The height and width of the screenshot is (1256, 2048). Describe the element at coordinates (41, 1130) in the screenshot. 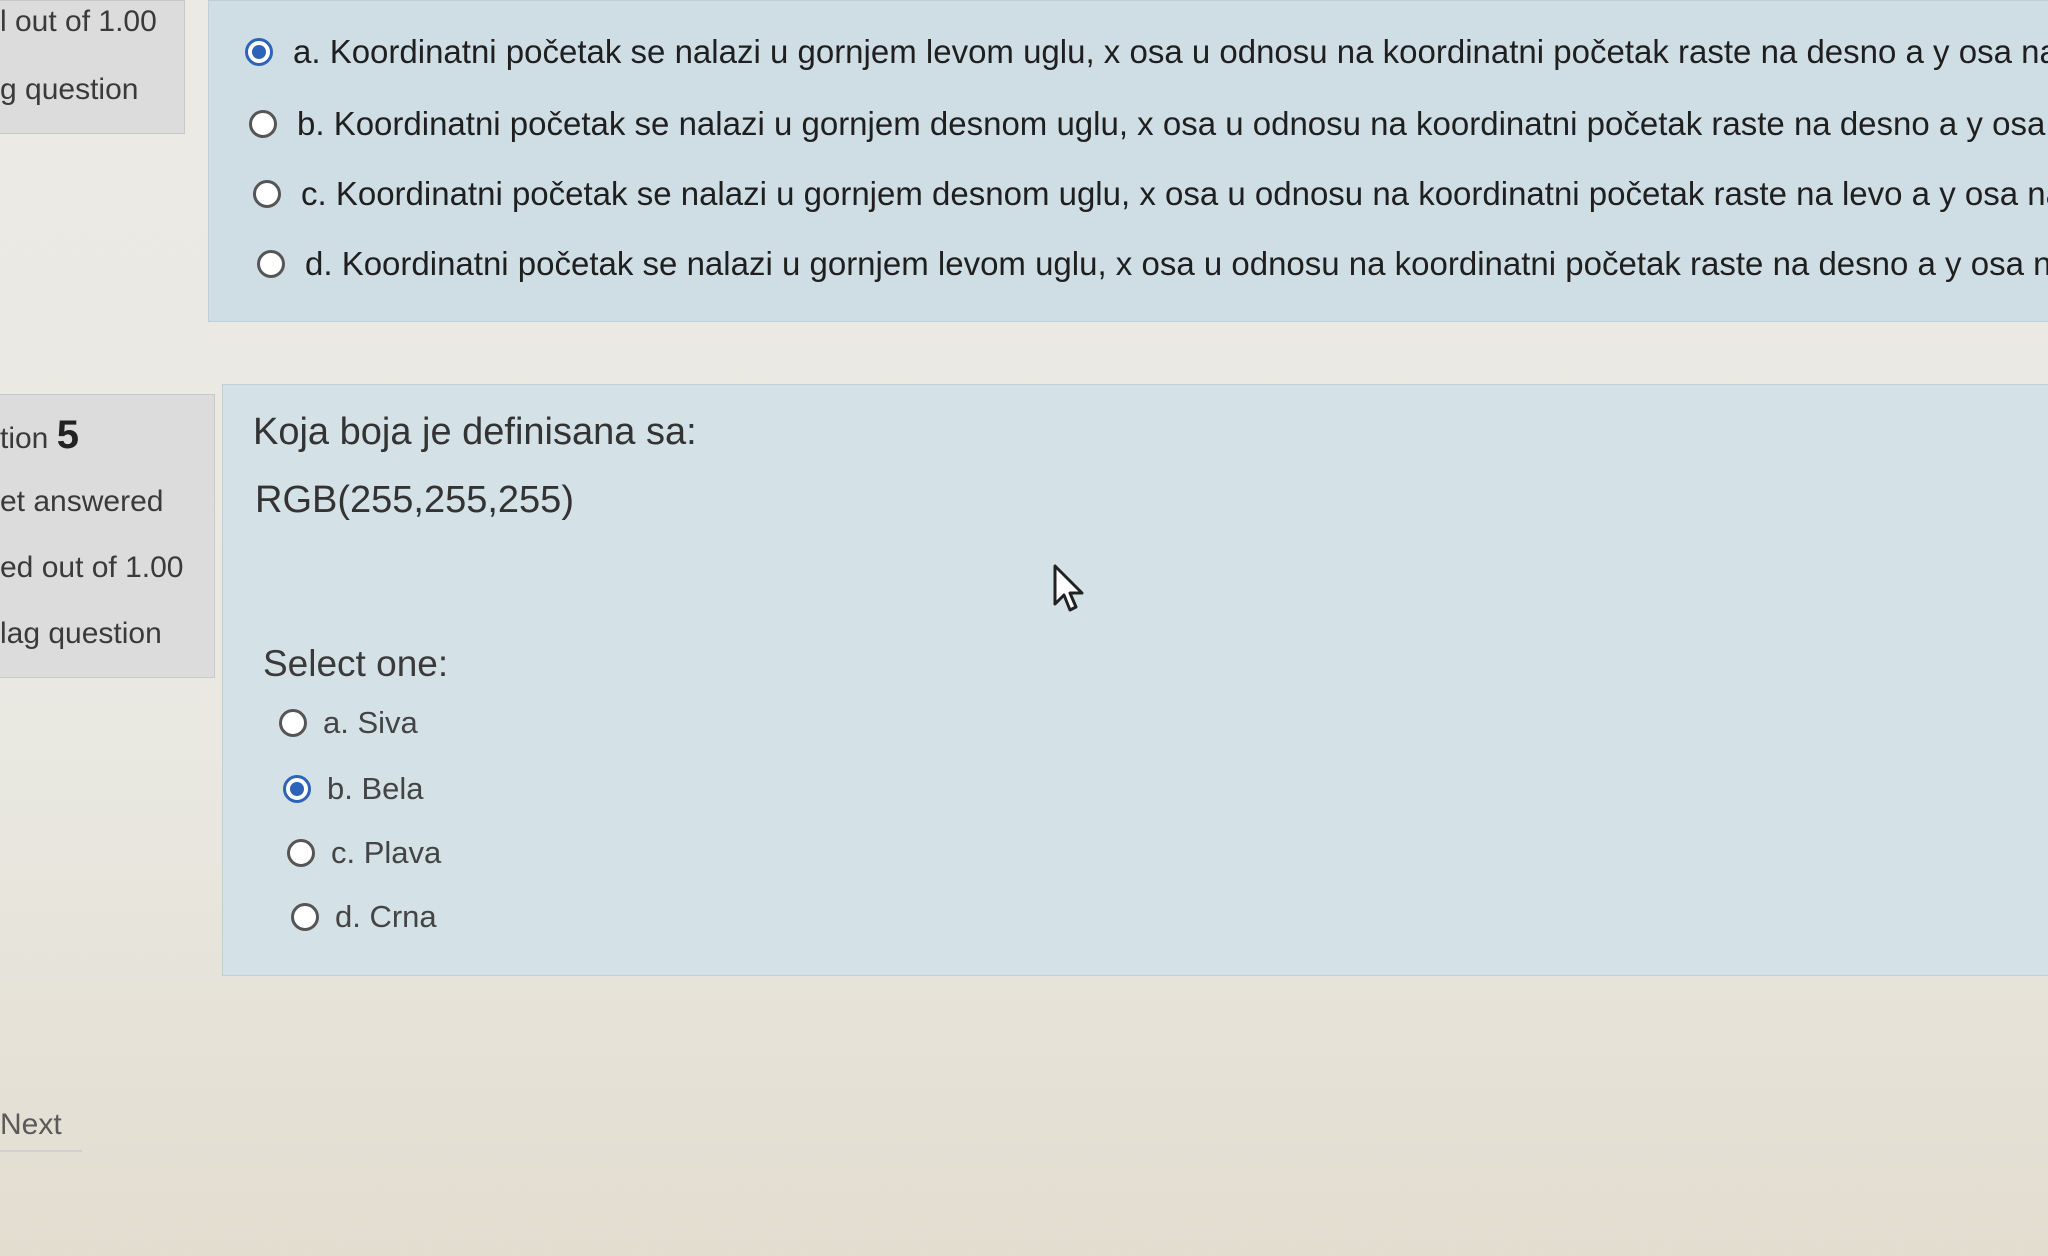

I see `next-button: Next` at that location.